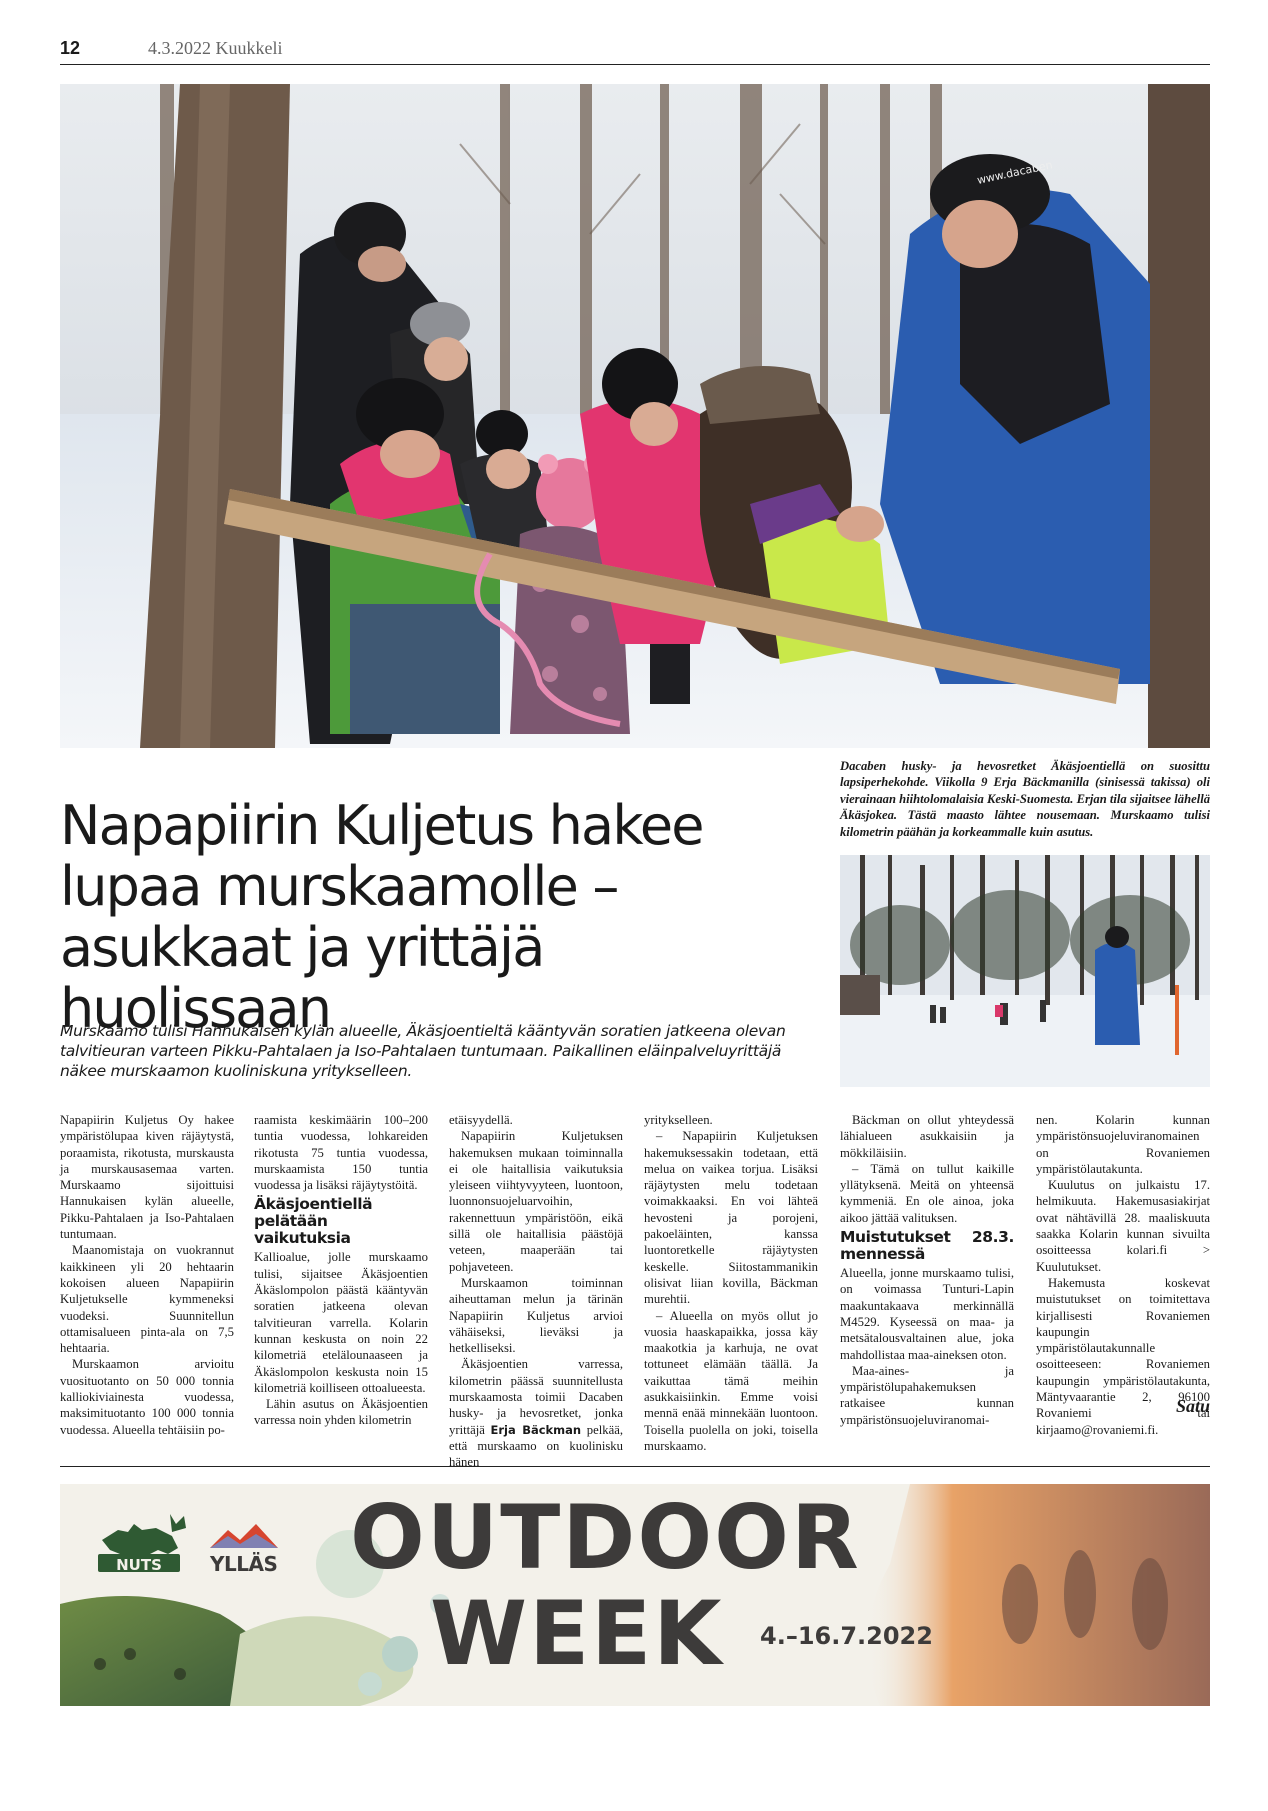 The image size is (1268, 1811). What do you see at coordinates (678, 1120) in the screenshot?
I see `paragraph: yritykselleen.` at bounding box center [678, 1120].